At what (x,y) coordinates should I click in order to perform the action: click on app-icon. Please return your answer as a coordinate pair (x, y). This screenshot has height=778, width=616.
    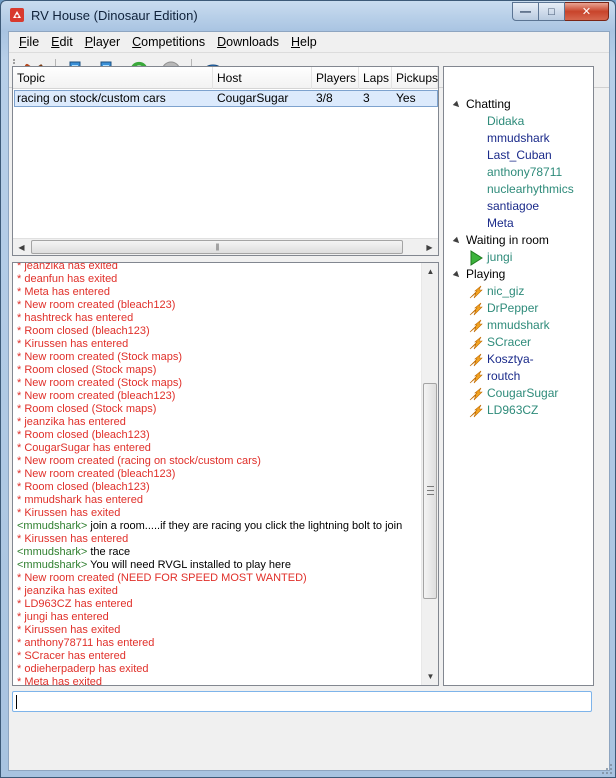
    Looking at the image, I should click on (17, 15).